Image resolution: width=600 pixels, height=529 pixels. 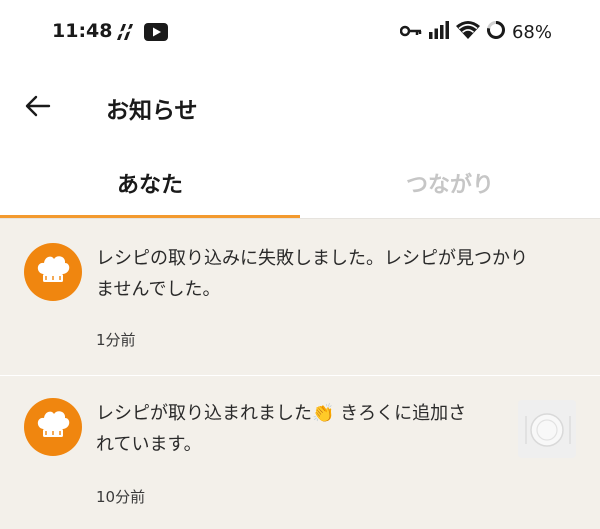 What do you see at coordinates (531, 32) in the screenshot?
I see `battery-percent: 68%` at bounding box center [531, 32].